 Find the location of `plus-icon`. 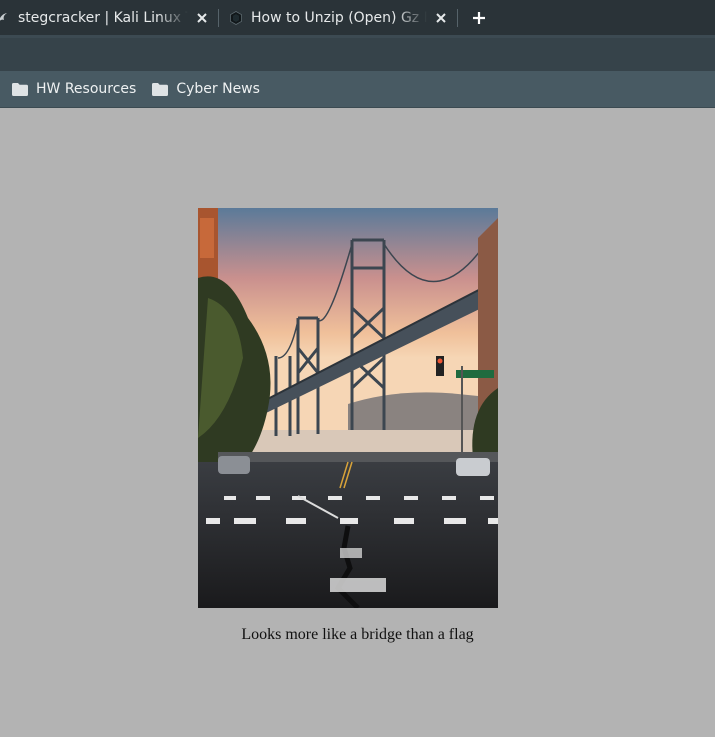

plus-icon is located at coordinates (479, 18).